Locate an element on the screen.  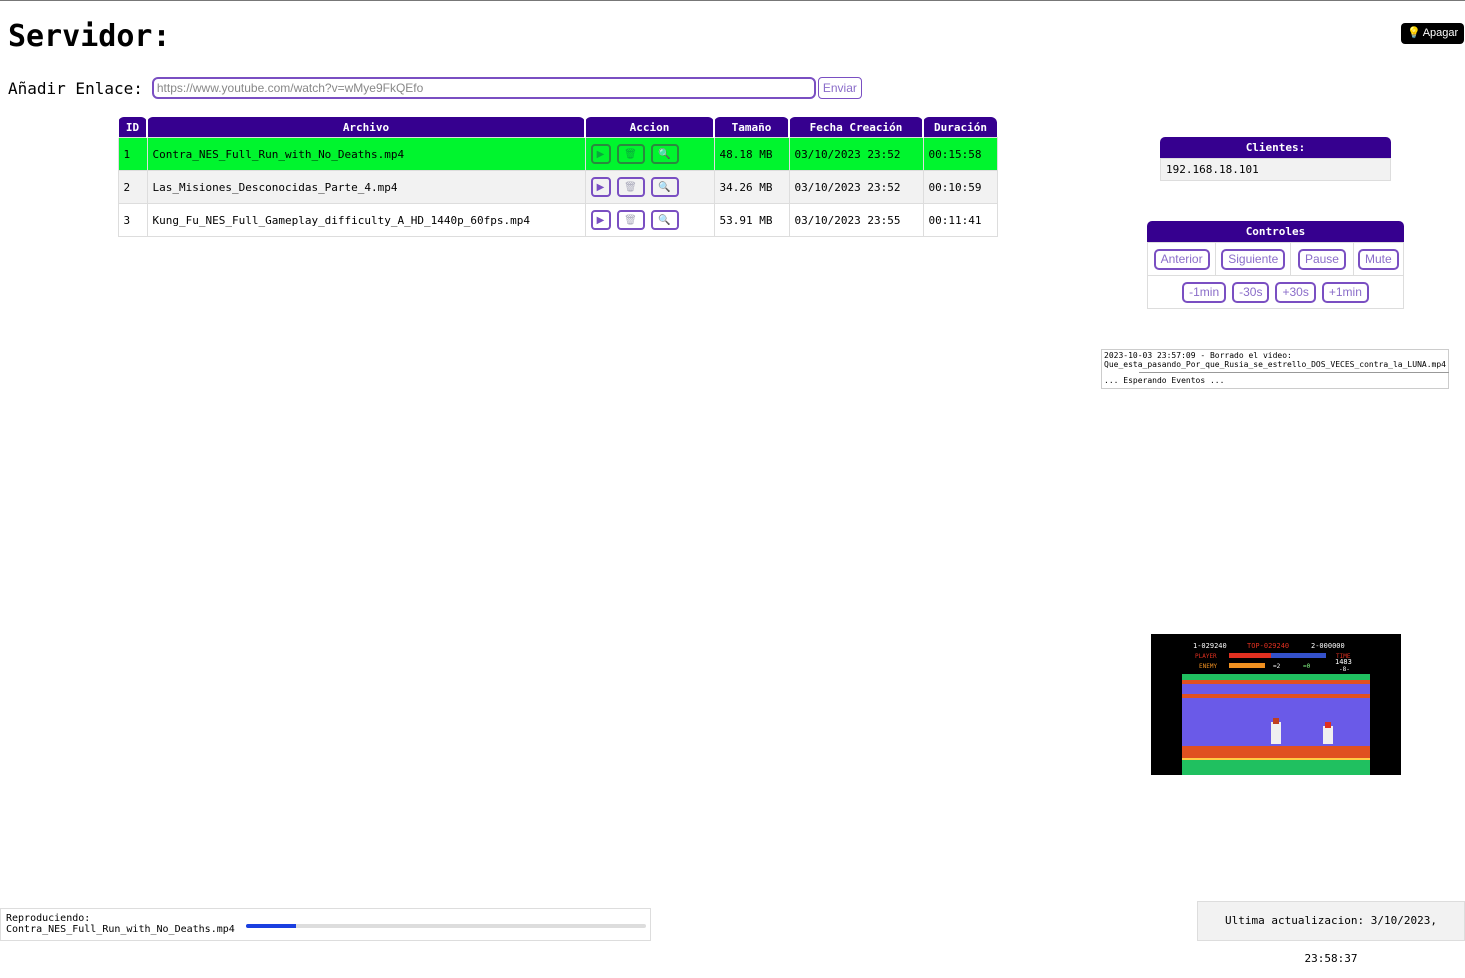
log-entry-line: 2023-10-03 23:57:09 - Borrado el video: is located at coordinates (1198, 355).